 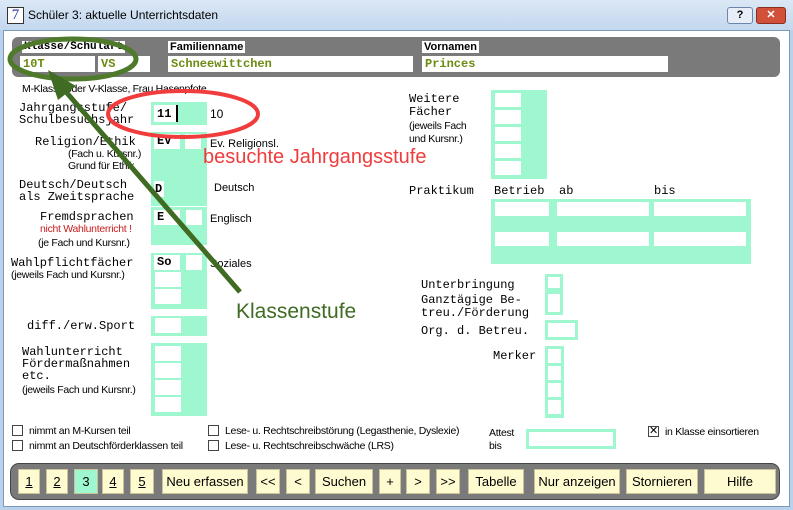 I want to click on green-ellipse, so click(x=73, y=59).